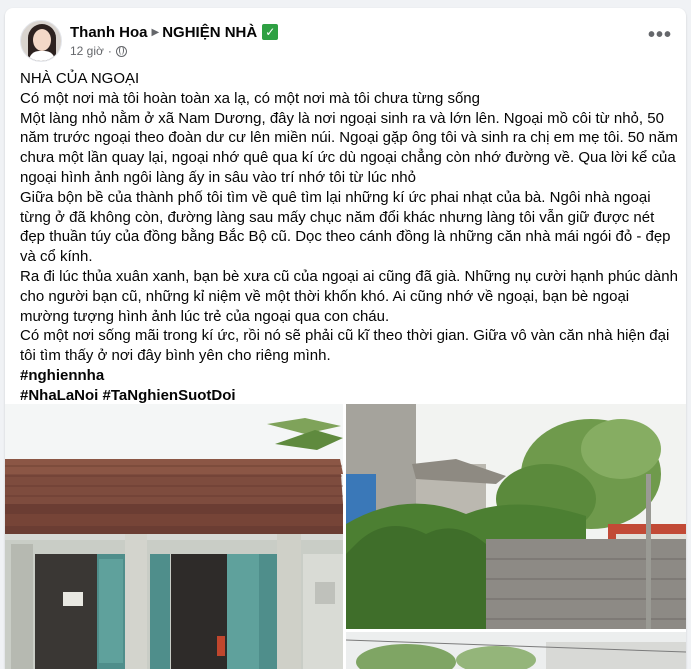  I want to click on more-options-icon: •••, so click(660, 37).